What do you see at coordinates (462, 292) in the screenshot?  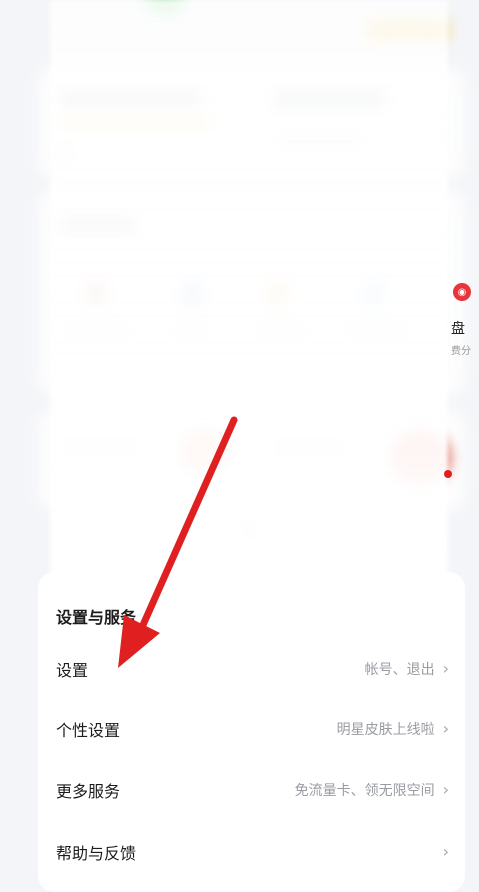 I see `red-badge-icon: ◉` at bounding box center [462, 292].